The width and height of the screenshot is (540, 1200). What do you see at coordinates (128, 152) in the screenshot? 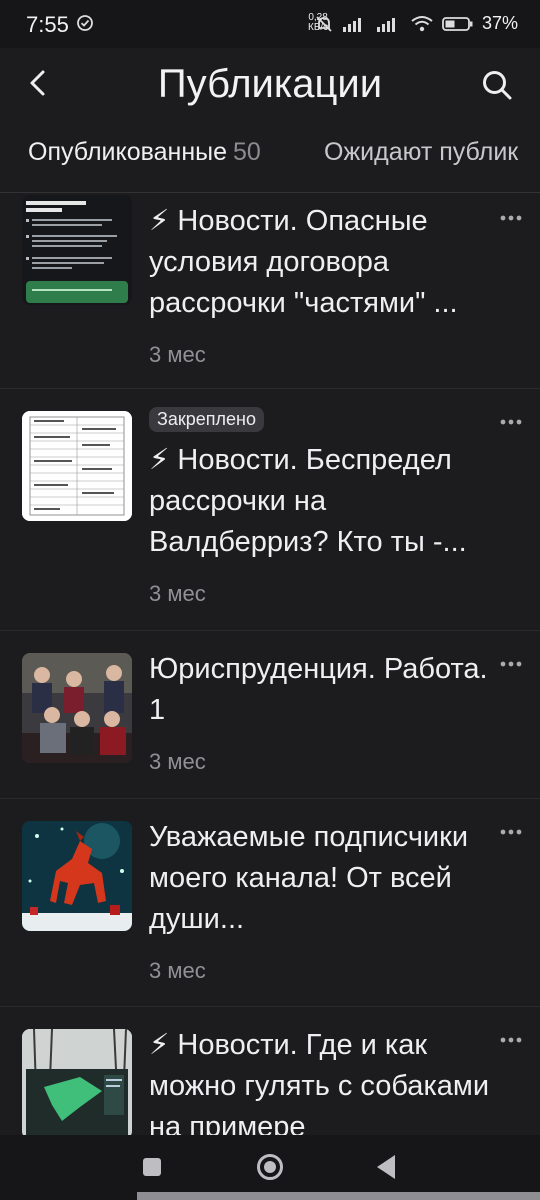
I see `tab-published-label: Опубликованные` at bounding box center [128, 152].